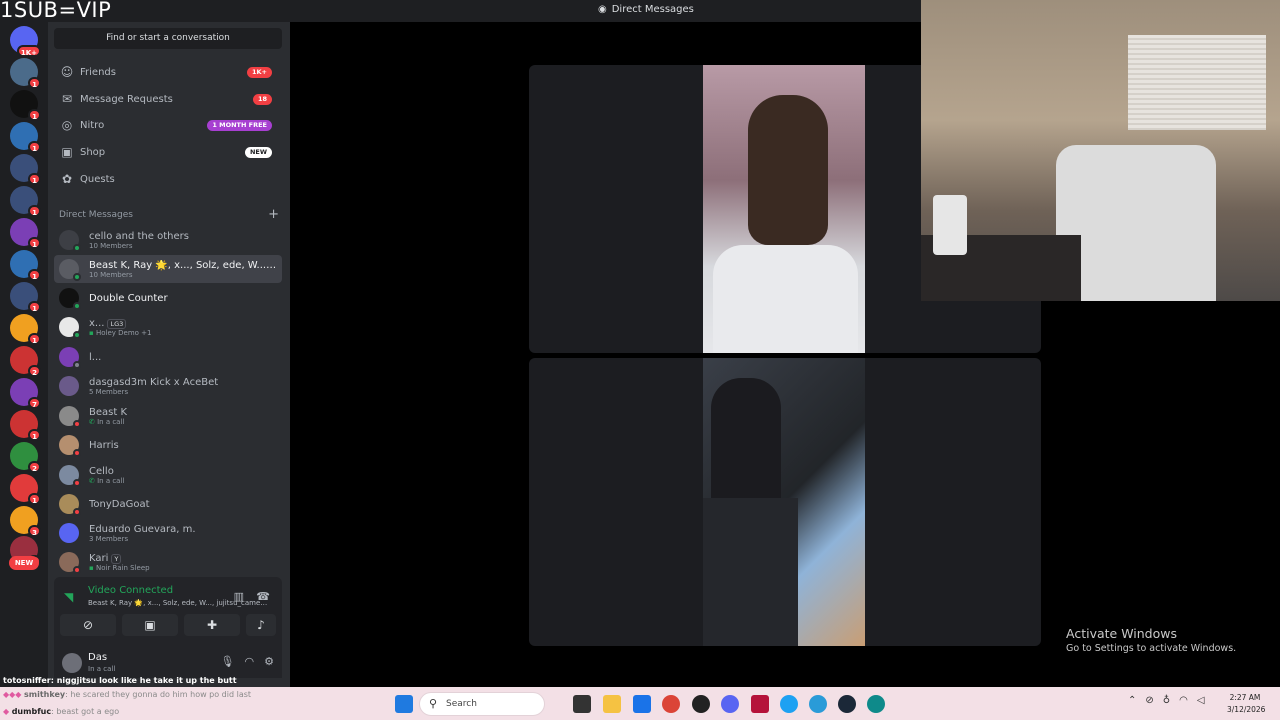 This screenshot has width=1280, height=720. I want to click on search-conversation-button: Find or start a conversation, so click(168, 38).